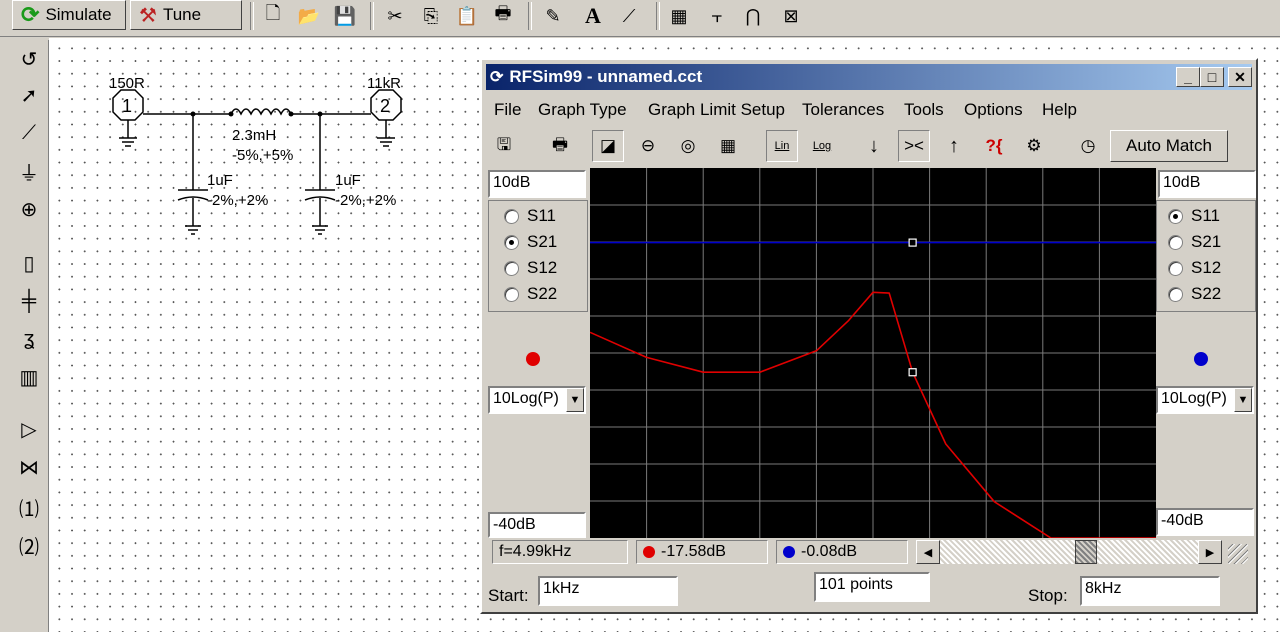 The height and width of the screenshot is (632, 1280). Describe the element at coordinates (679, 16) in the screenshot. I see `calculator-icon: ▦` at that location.